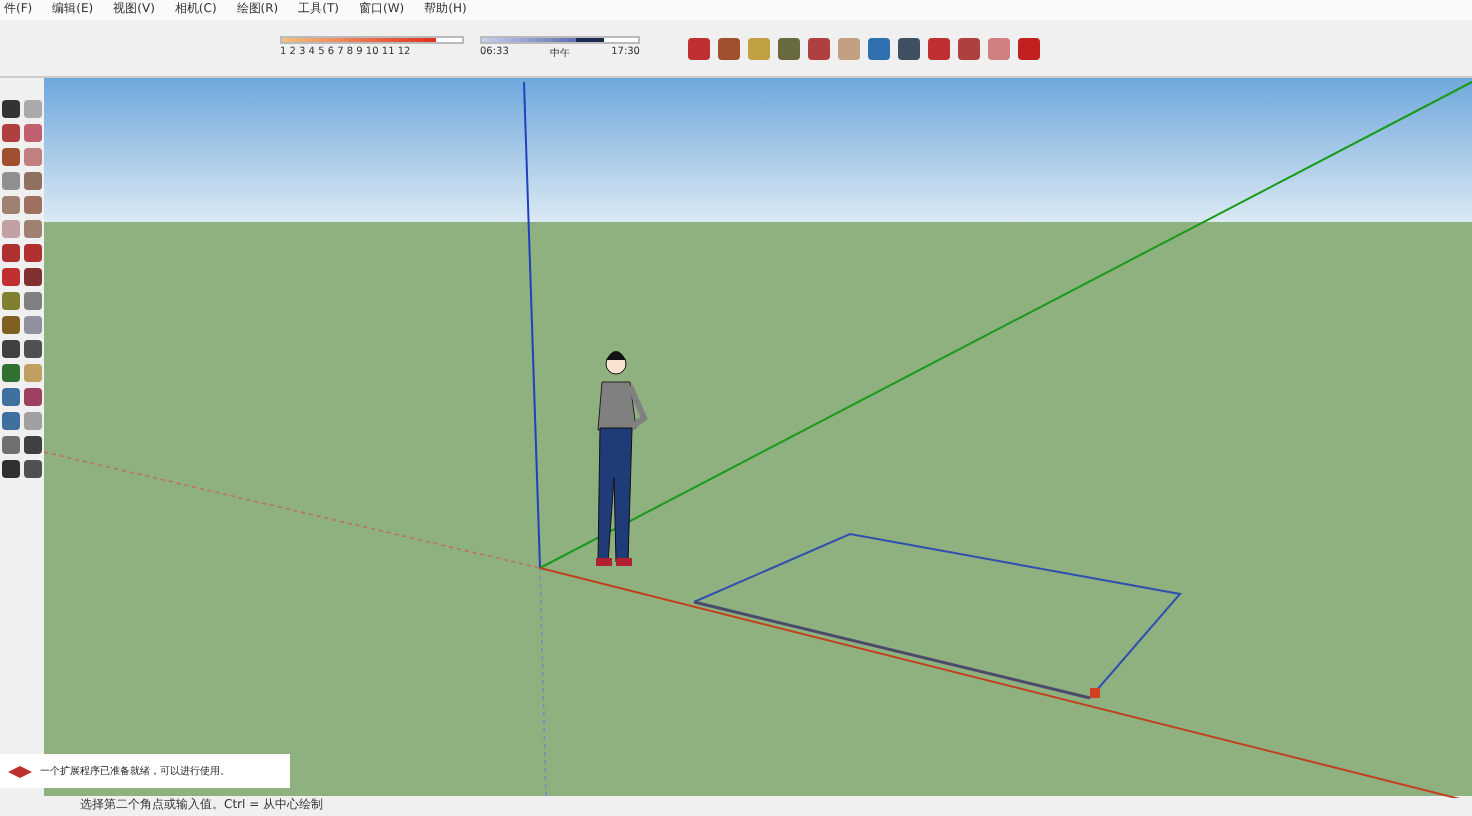 This screenshot has width=1472, height=816. What do you see at coordinates (20, 771) in the screenshot?
I see `extension-icon` at bounding box center [20, 771].